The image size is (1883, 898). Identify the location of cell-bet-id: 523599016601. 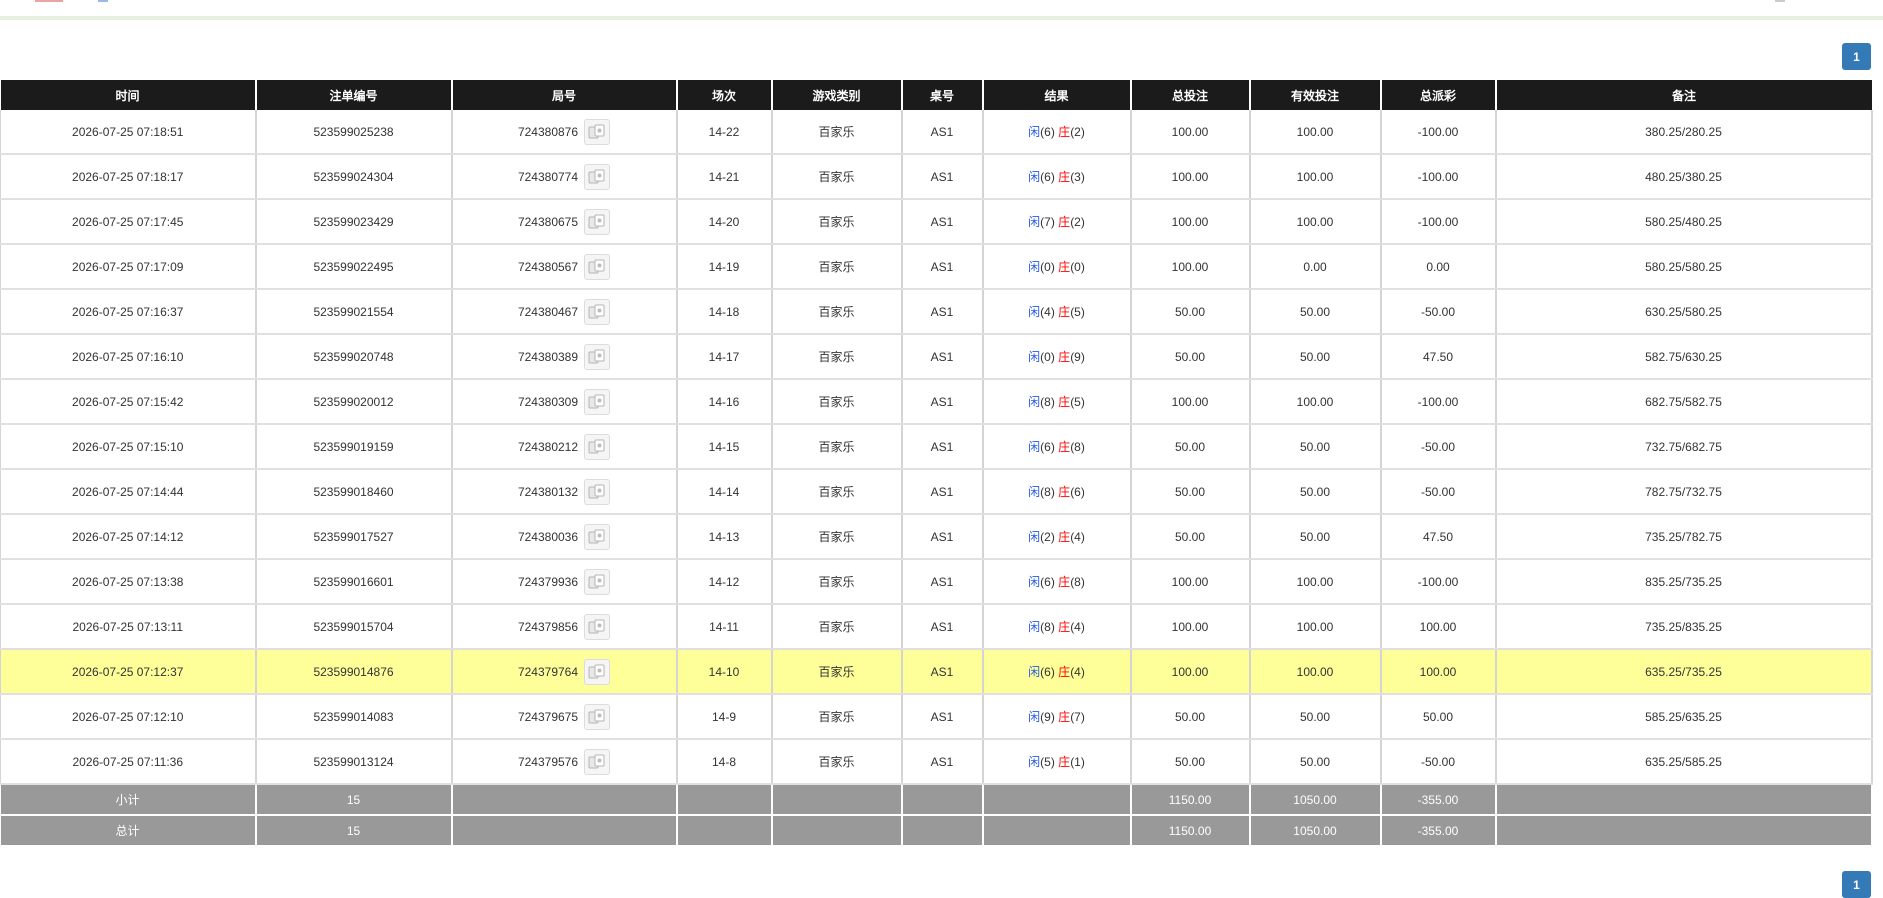
(354, 582).